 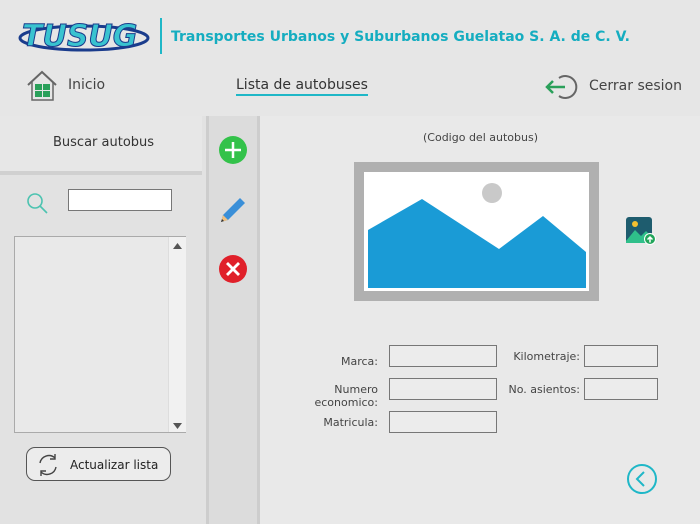 I want to click on kilometraje-field, so click(x=621, y=356).